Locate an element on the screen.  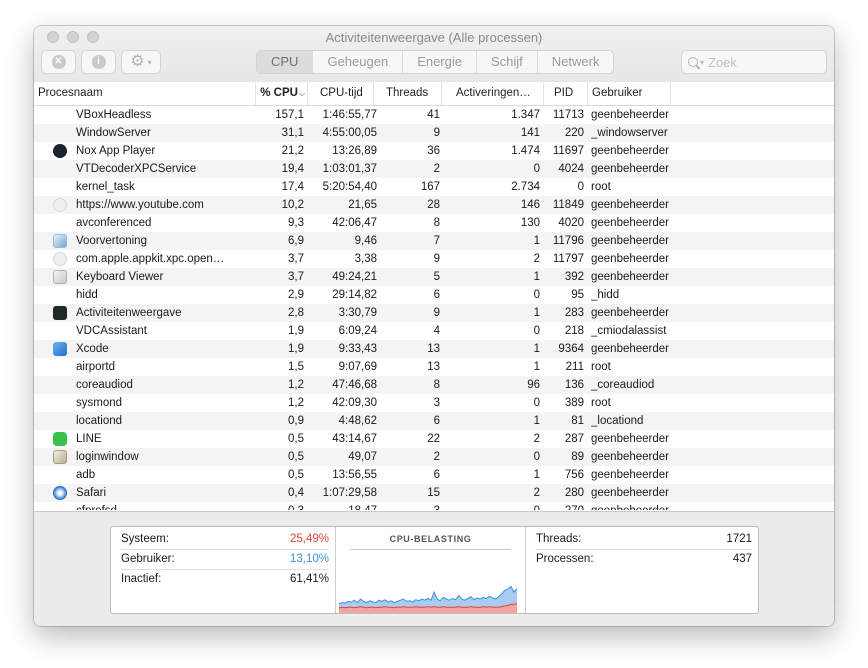
line-icon is located at coordinates (60, 439).